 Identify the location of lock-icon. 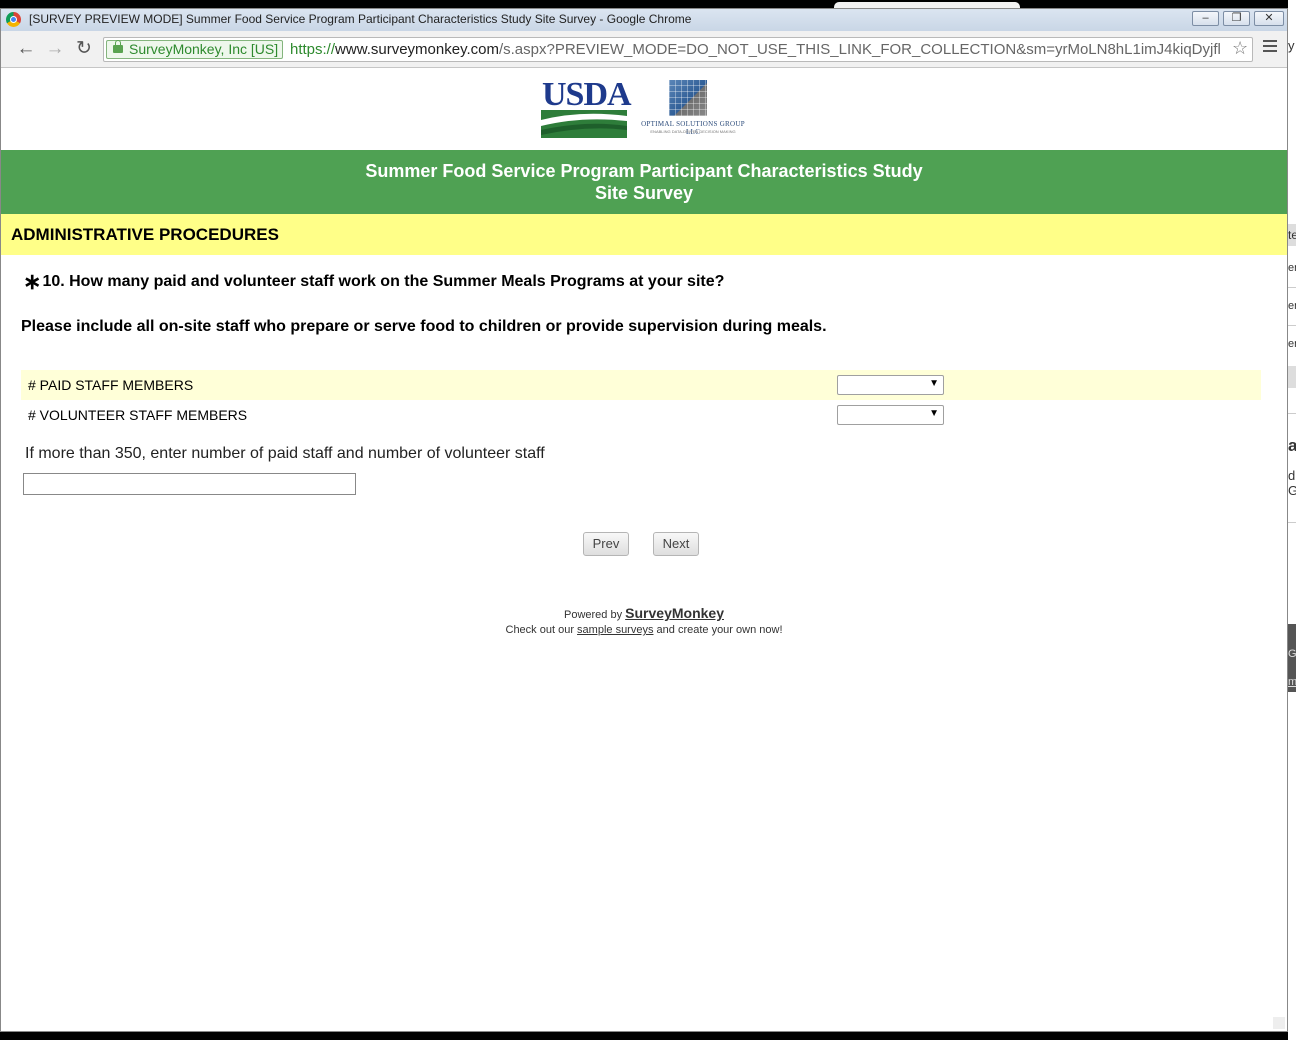
(118, 46).